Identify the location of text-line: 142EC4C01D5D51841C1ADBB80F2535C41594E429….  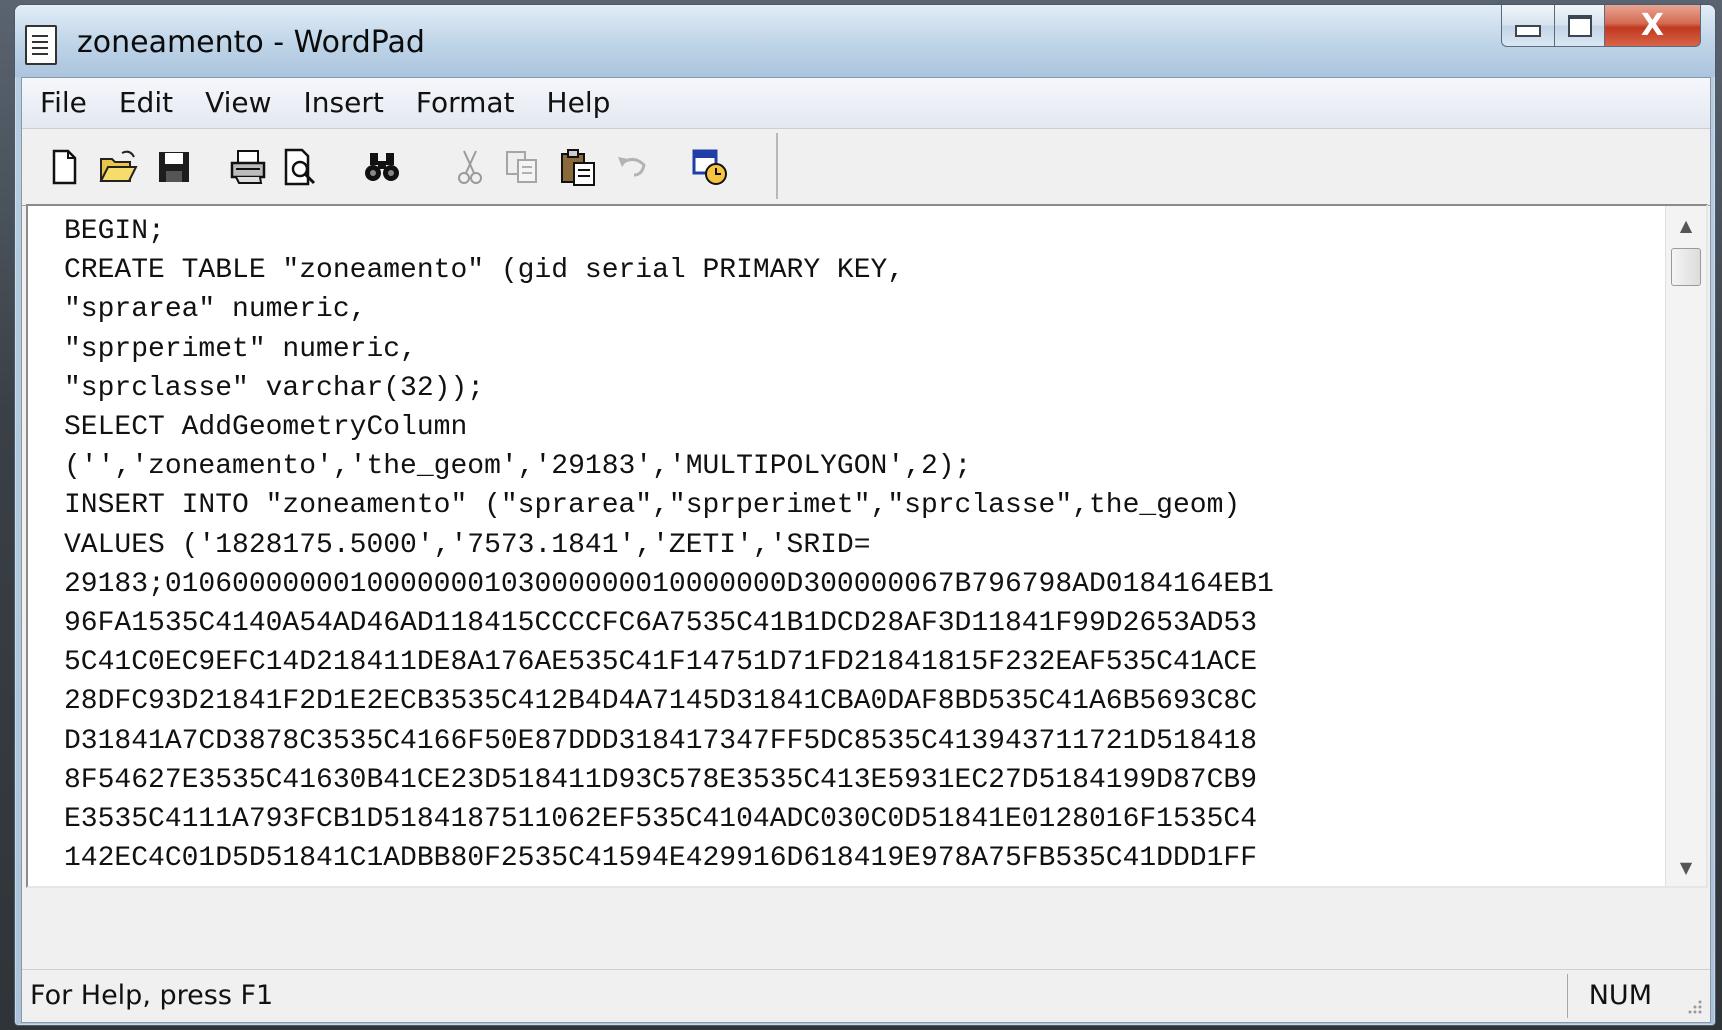
(660, 859).